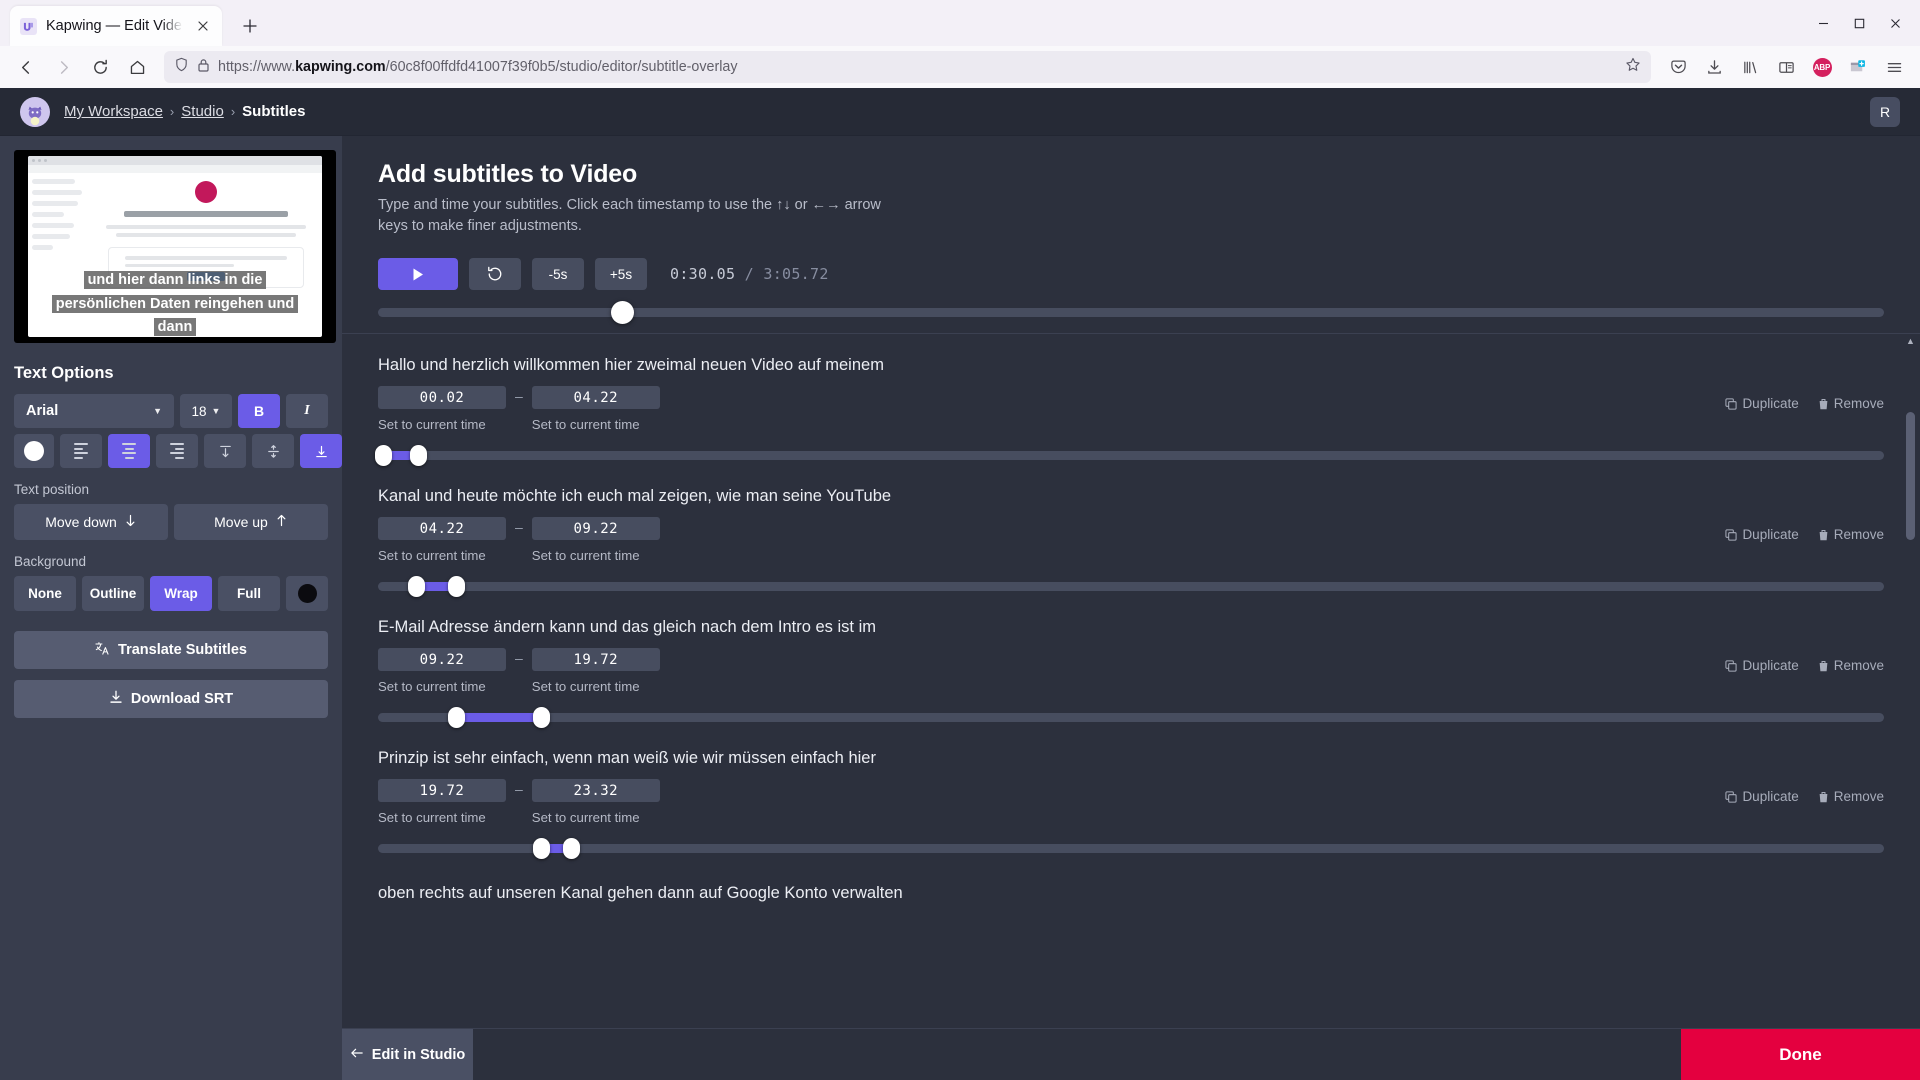 Image resolution: width=1920 pixels, height=1080 pixels. What do you see at coordinates (418, 274) in the screenshot?
I see `play-button` at bounding box center [418, 274].